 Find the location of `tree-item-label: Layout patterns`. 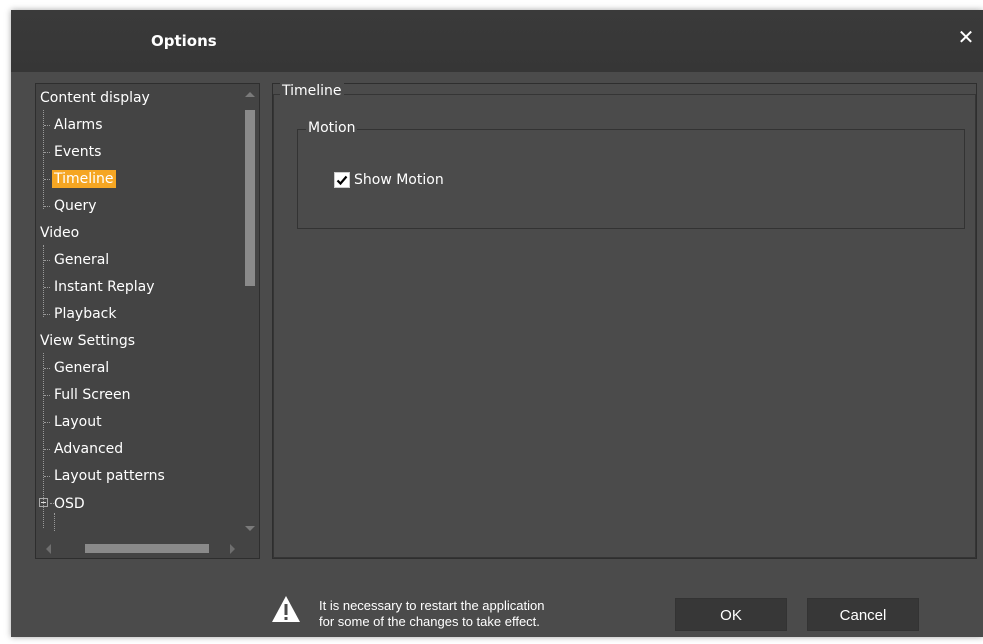

tree-item-label: Layout patterns is located at coordinates (109, 476).